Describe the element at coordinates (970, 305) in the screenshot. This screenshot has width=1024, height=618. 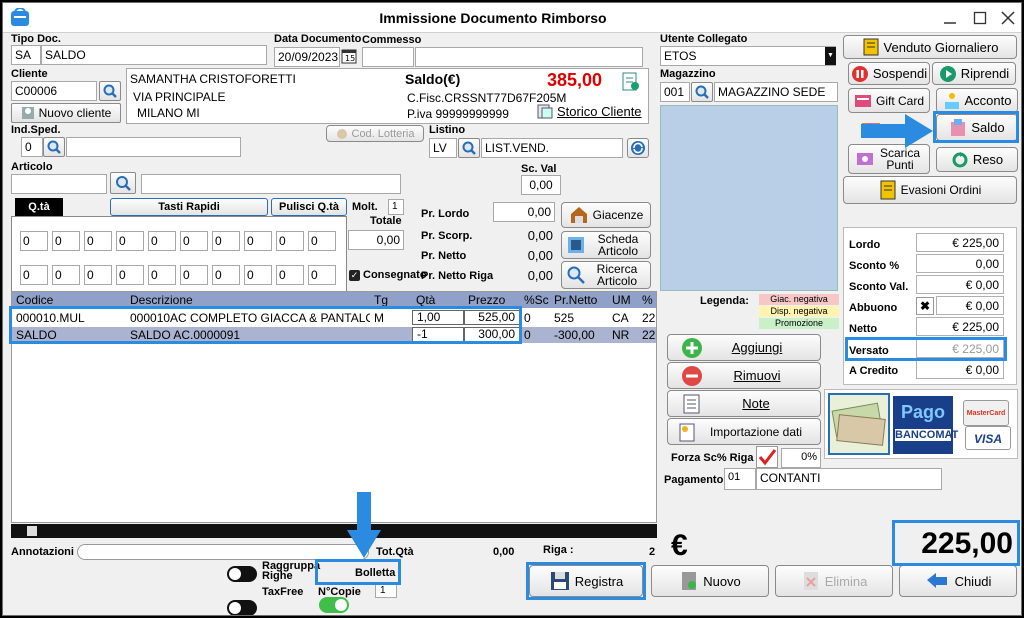
I see `abbuono-field: € 0,00` at that location.